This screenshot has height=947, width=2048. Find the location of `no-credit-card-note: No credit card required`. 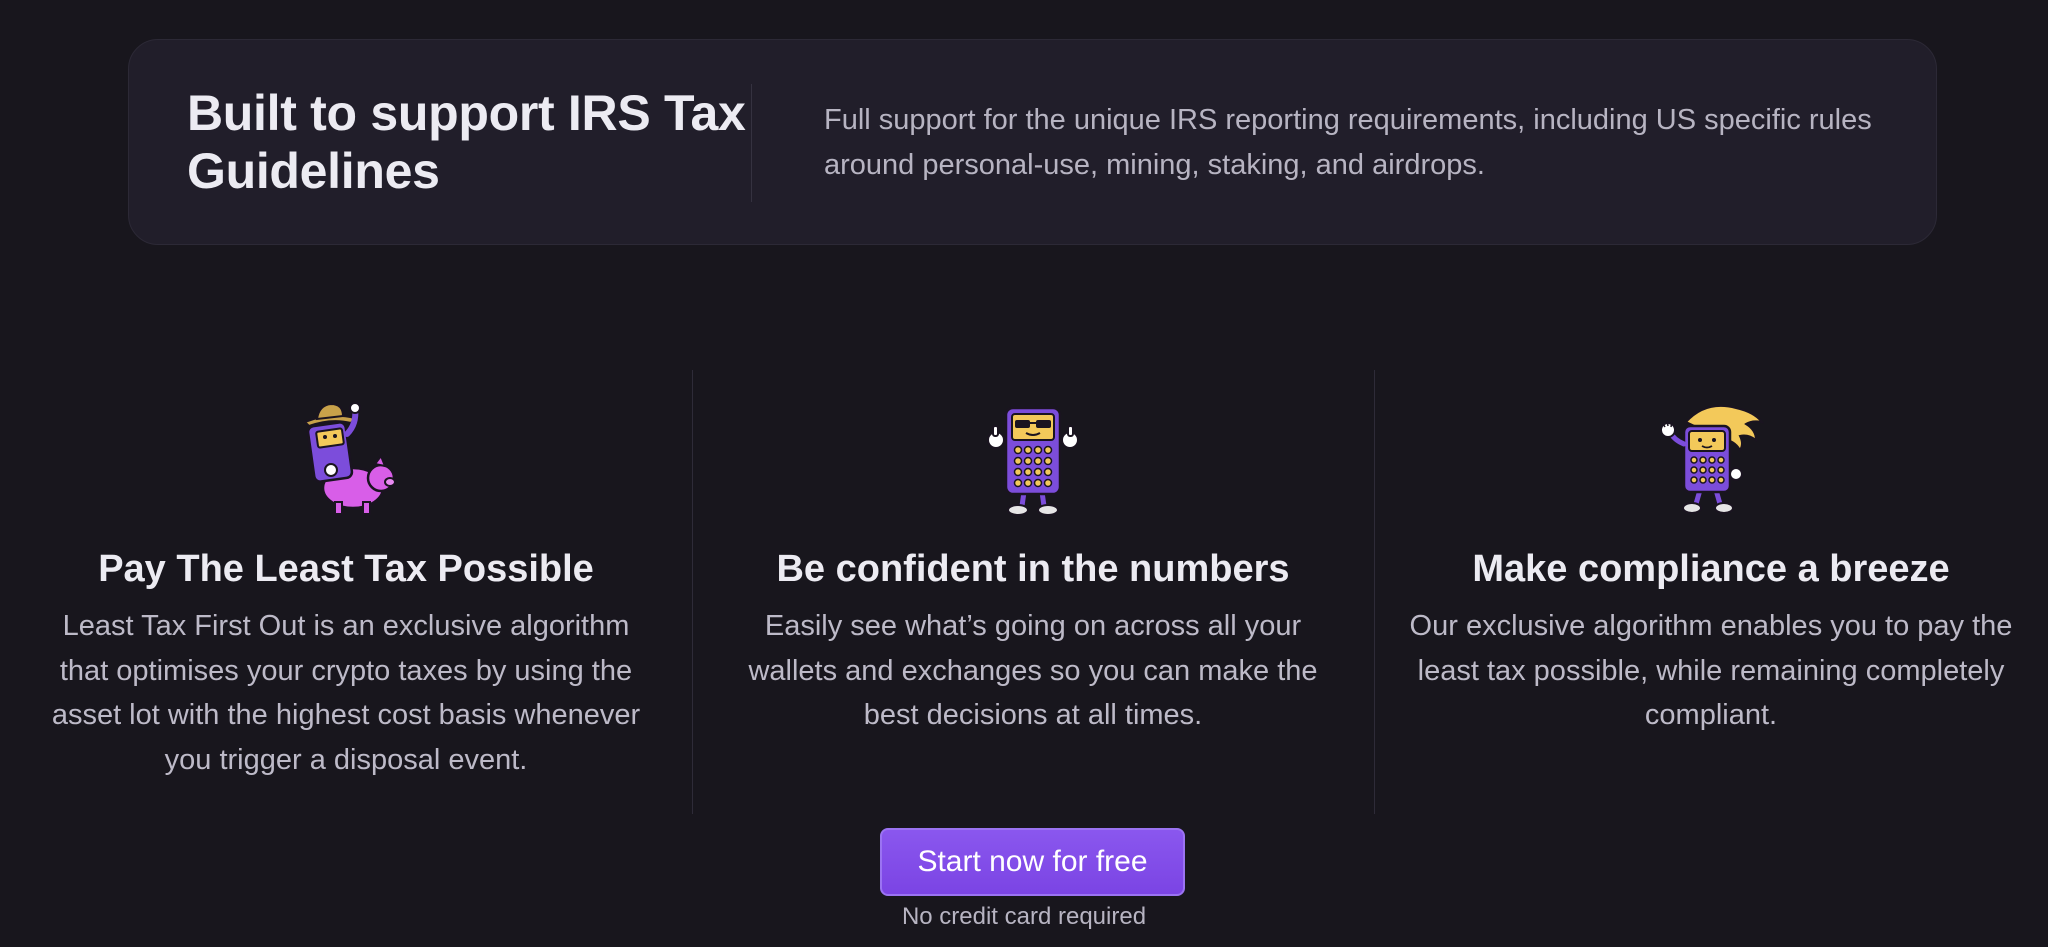

no-credit-card-note: No credit card required is located at coordinates (1024, 916).